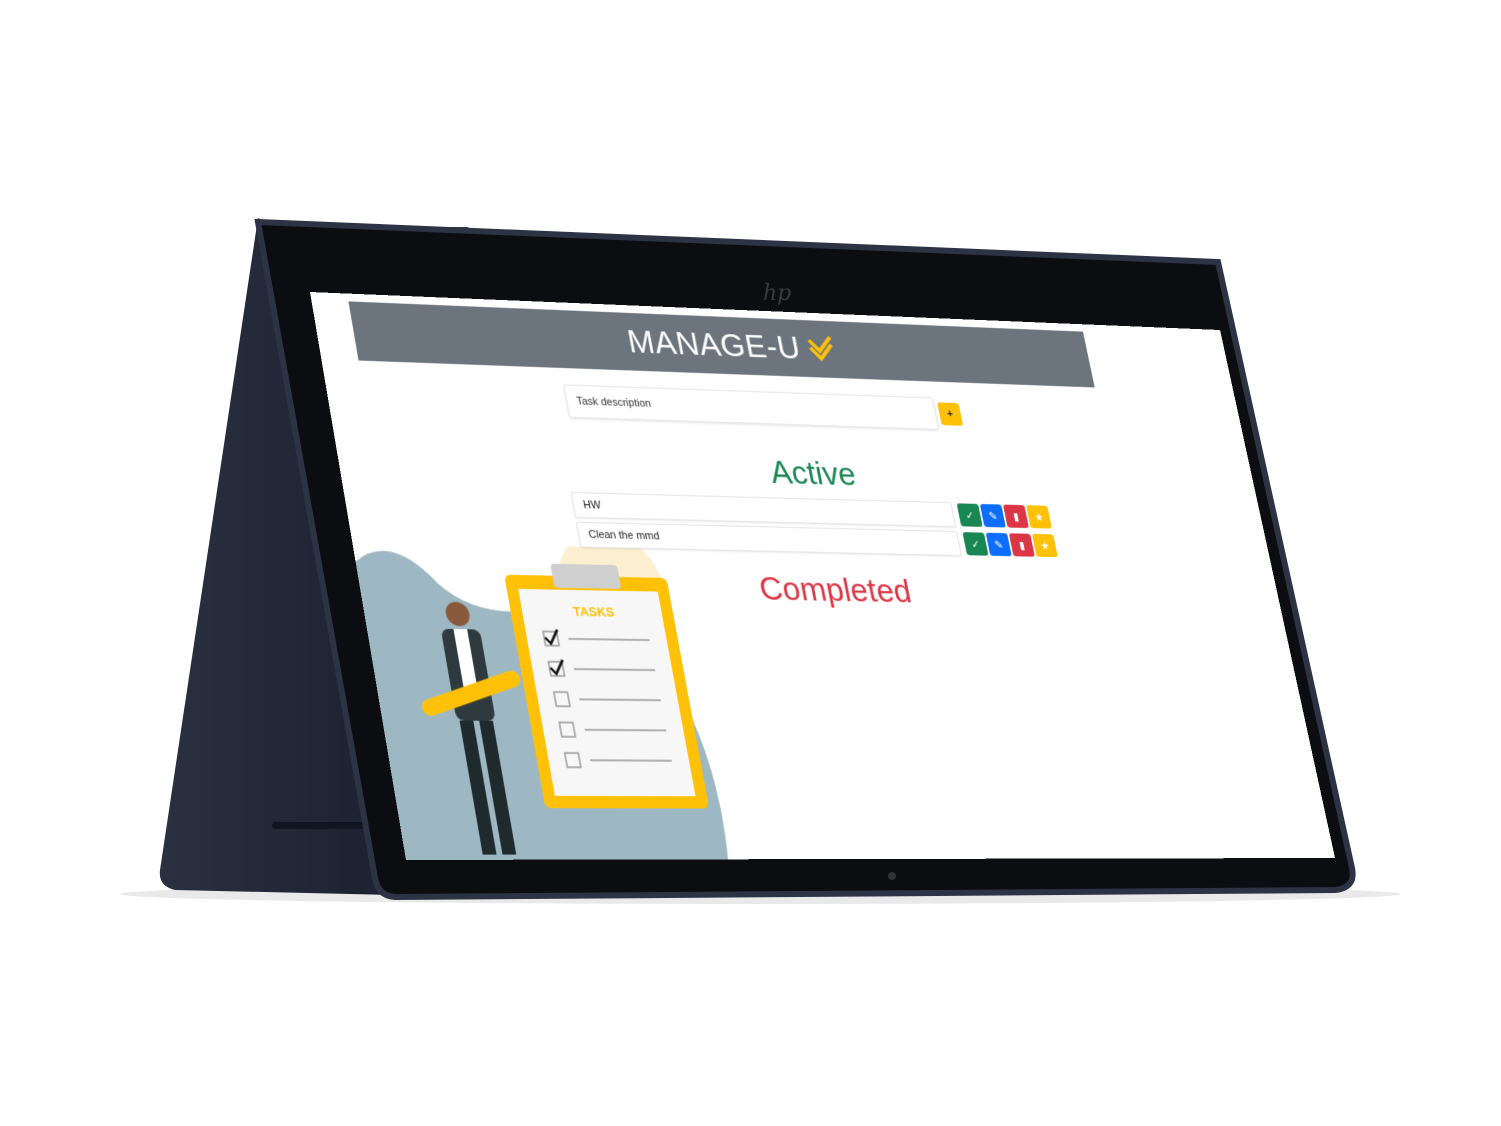 The height and width of the screenshot is (1126, 1501). I want to click on double-check-icon, so click(821, 349).